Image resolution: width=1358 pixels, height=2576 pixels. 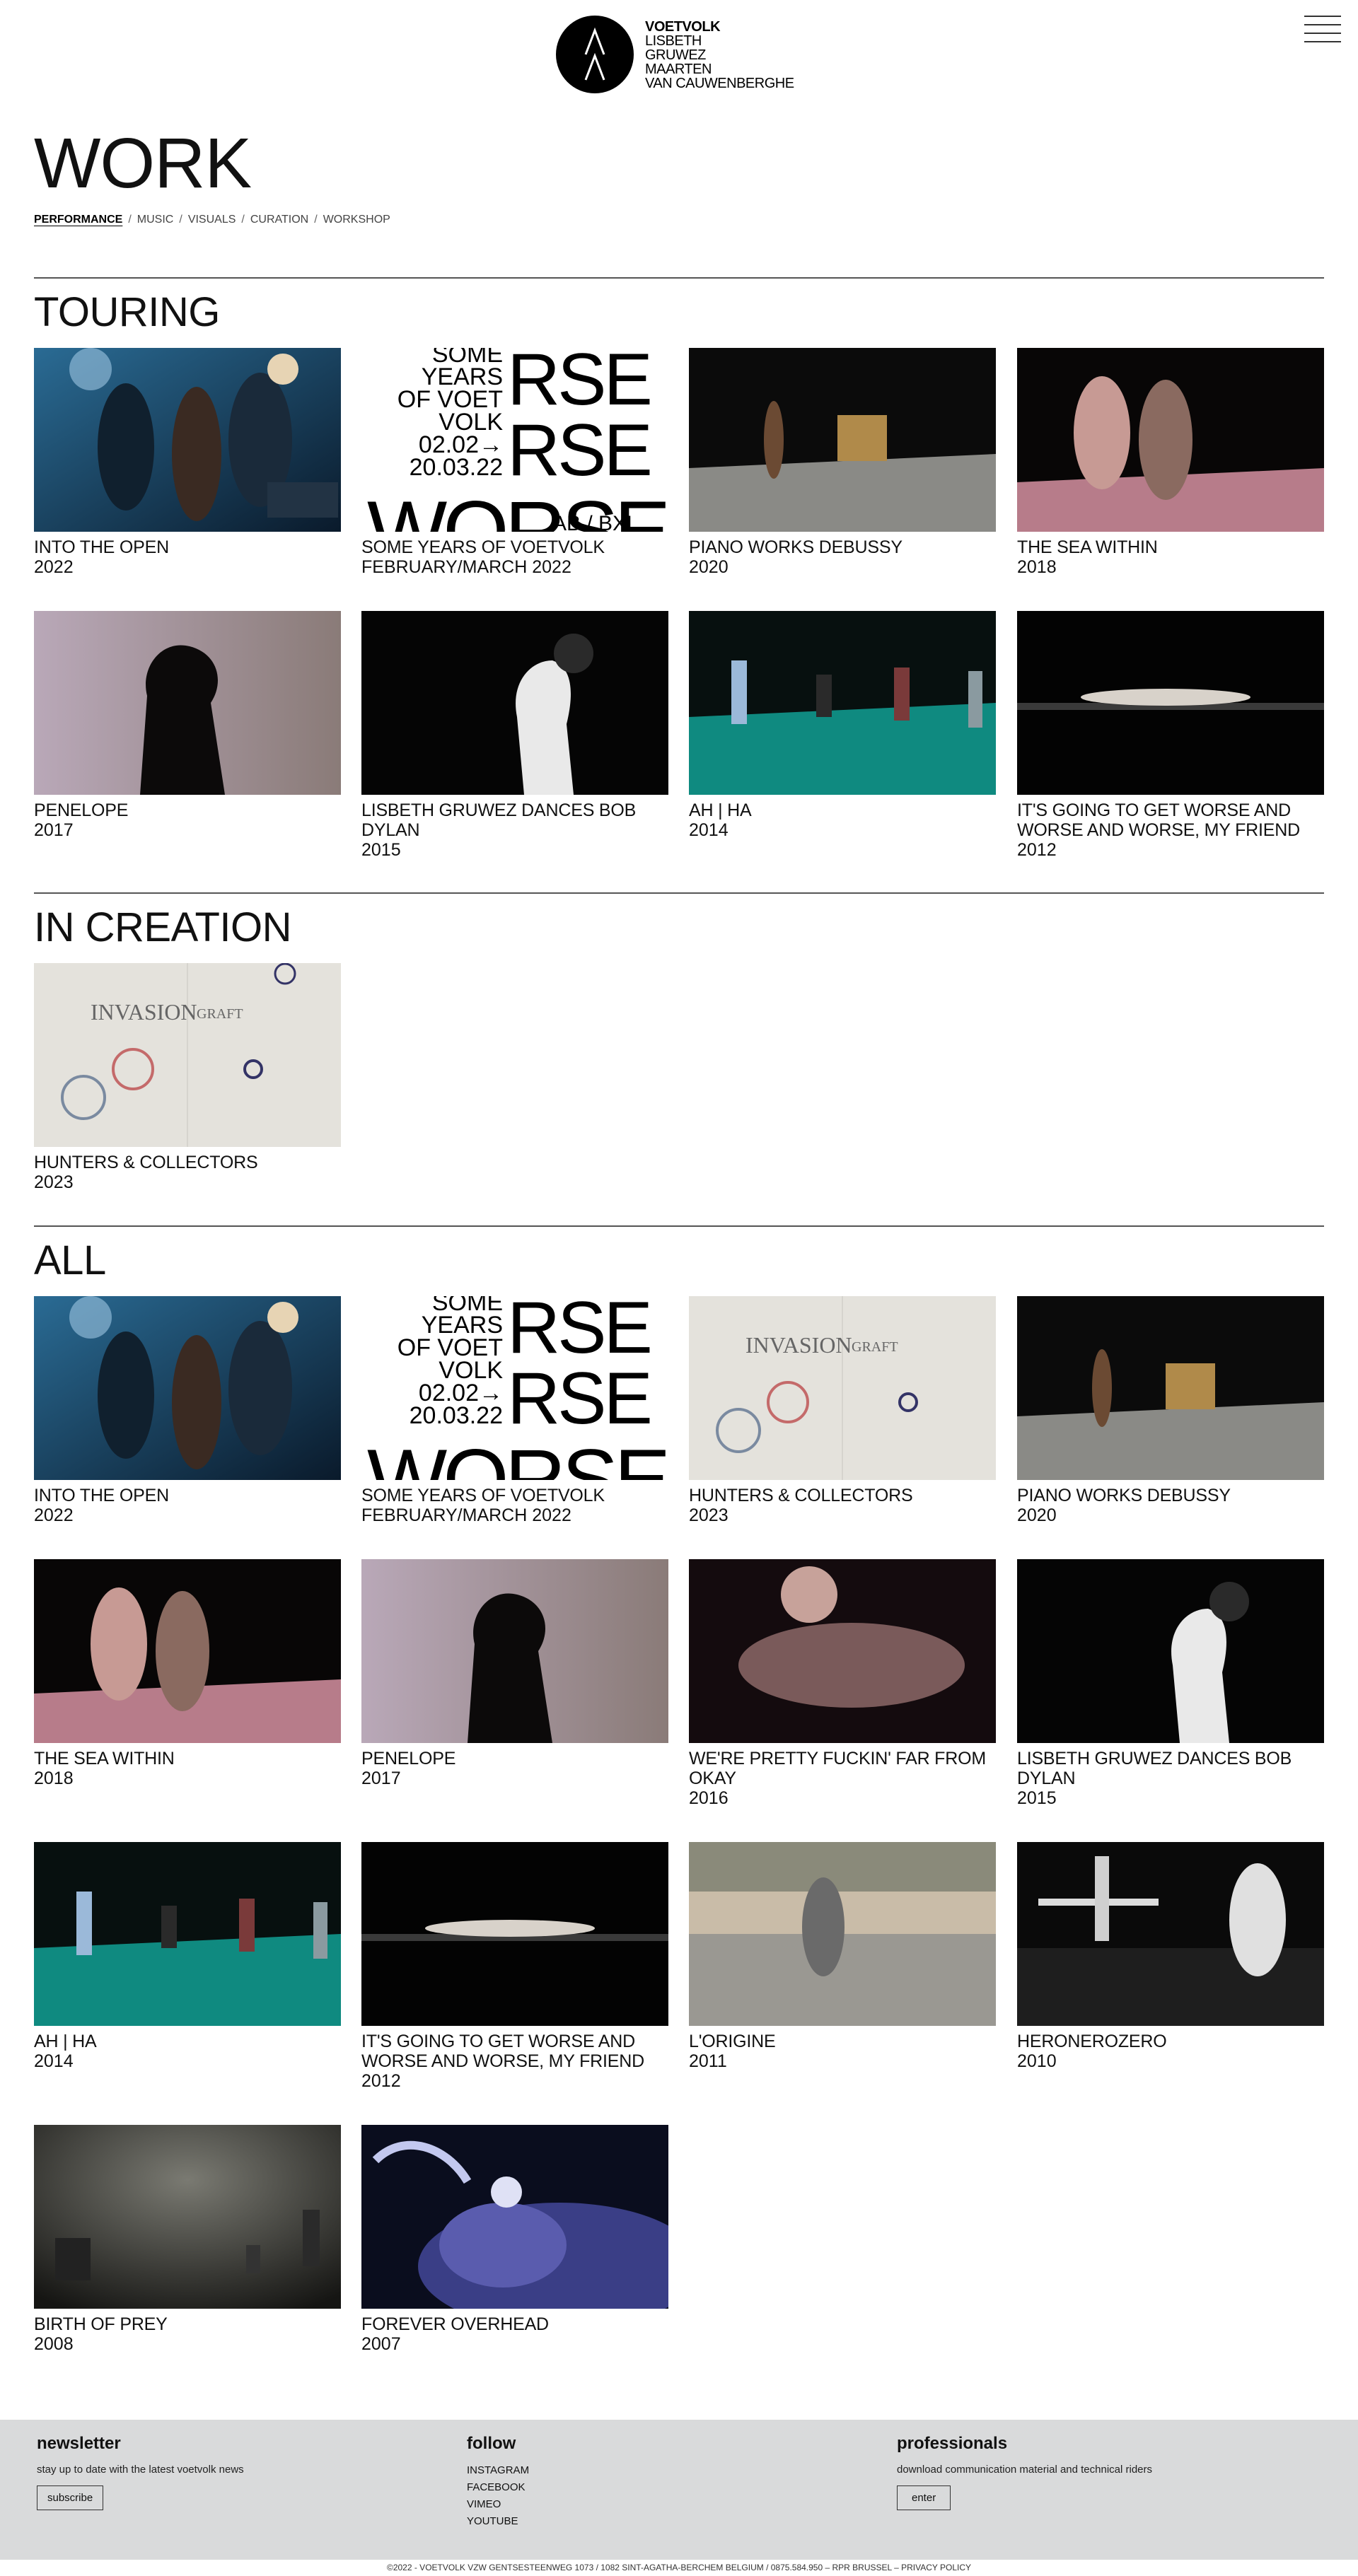 I want to click on work-title: FOREVER OVERHEAD, so click(x=455, y=2324).